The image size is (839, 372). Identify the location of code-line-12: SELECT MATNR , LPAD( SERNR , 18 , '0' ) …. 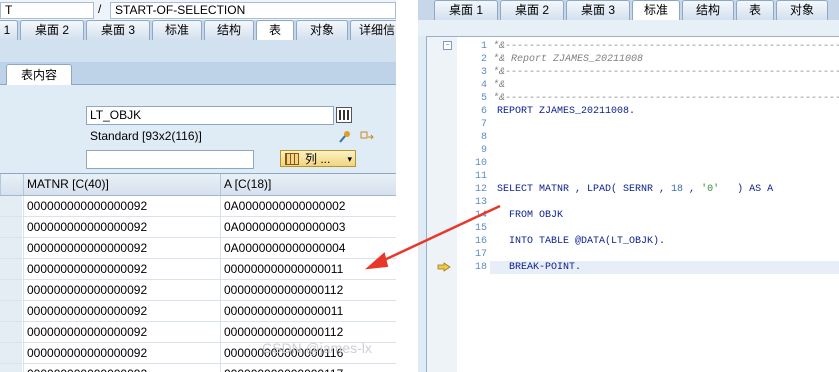
(635, 189).